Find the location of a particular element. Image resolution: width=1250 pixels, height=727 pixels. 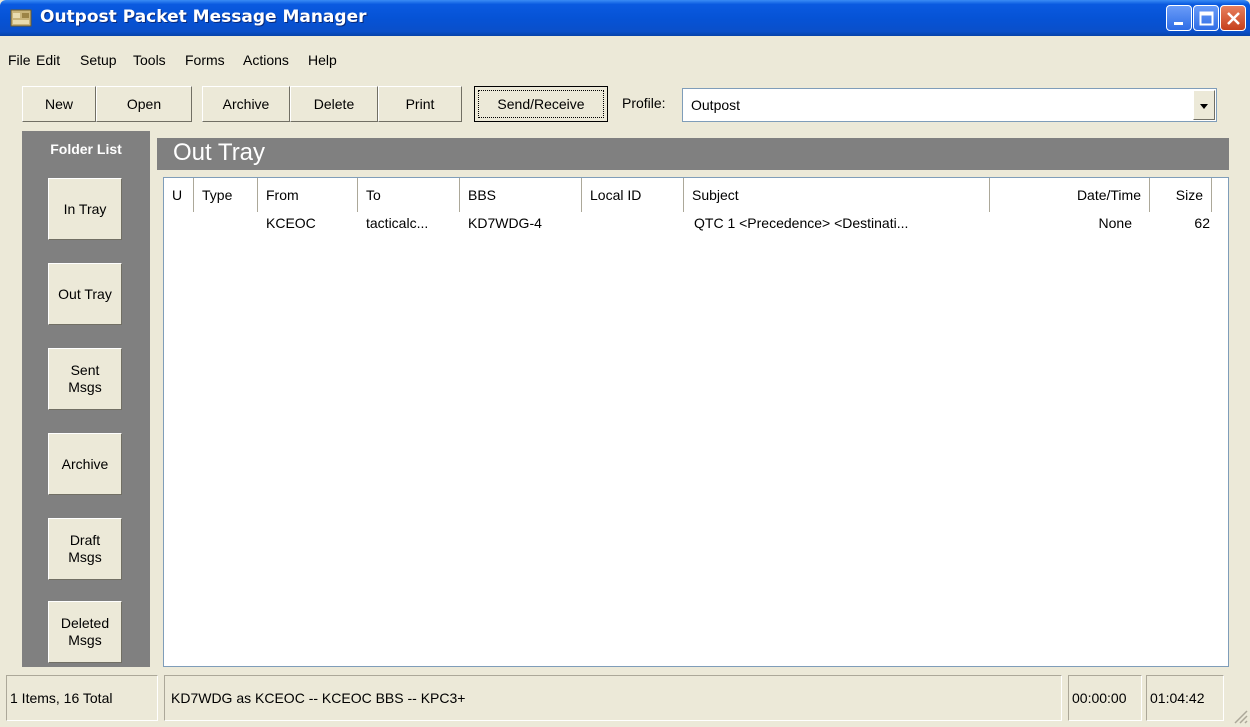

folder-archive: Archive is located at coordinates (85, 464).